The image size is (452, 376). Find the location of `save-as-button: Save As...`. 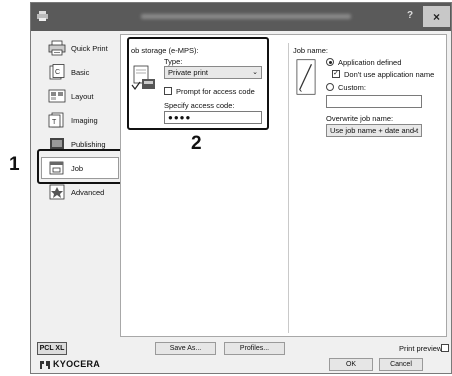

save-as-button: Save As... is located at coordinates (185, 348).